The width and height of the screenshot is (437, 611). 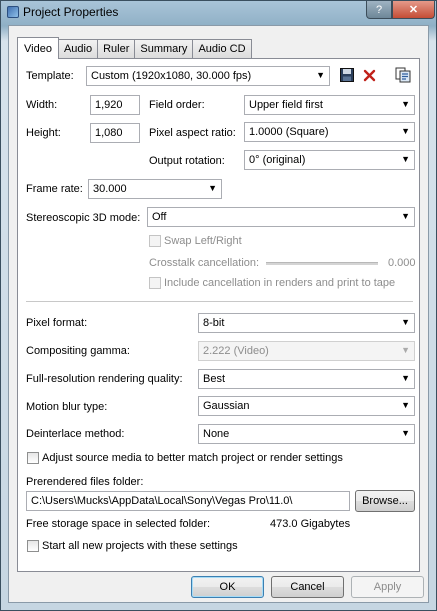 What do you see at coordinates (387, 587) in the screenshot?
I see `apply-button: Apply` at bounding box center [387, 587].